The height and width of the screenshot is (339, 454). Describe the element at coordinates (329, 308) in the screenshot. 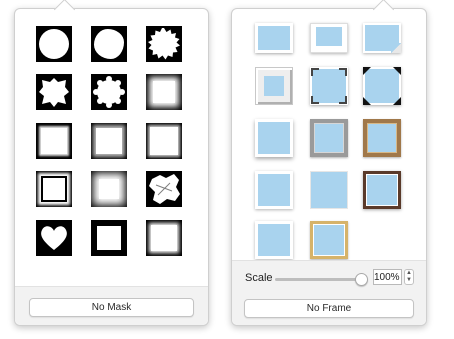

I see `no-frame-button: No Frame` at that location.